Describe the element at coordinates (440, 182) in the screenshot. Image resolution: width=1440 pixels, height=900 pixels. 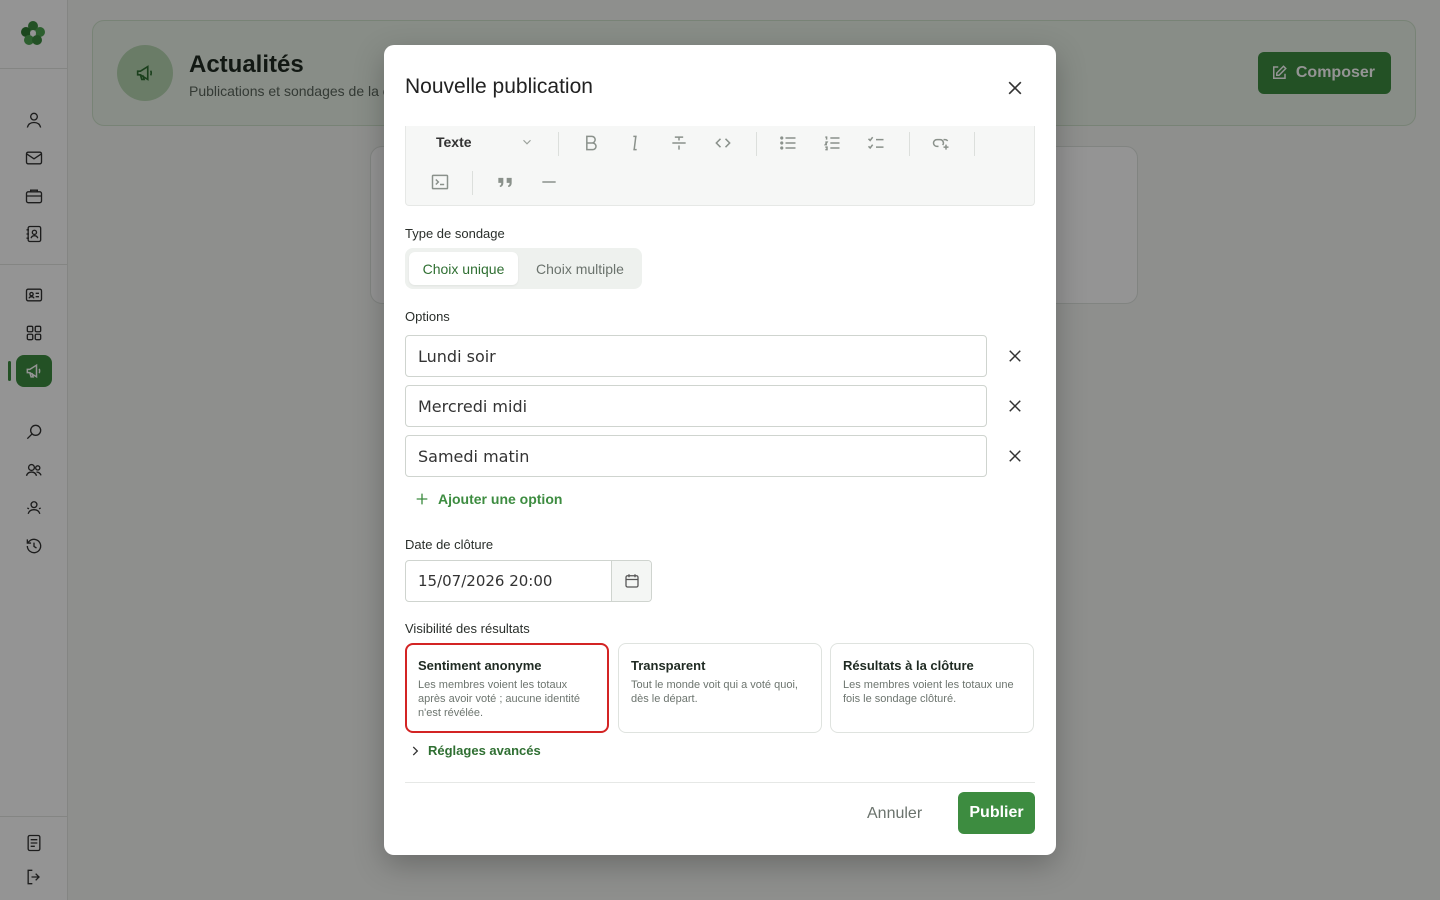
I see `code-block-icon` at that location.